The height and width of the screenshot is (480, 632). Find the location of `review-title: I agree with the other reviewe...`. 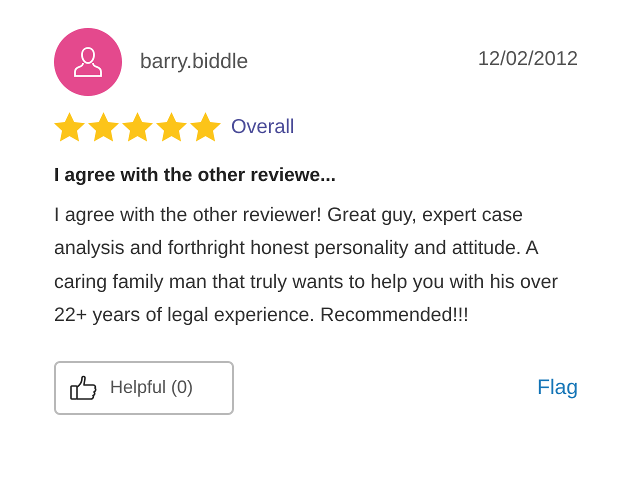

review-title: I agree with the other reviewe... is located at coordinates (195, 176).